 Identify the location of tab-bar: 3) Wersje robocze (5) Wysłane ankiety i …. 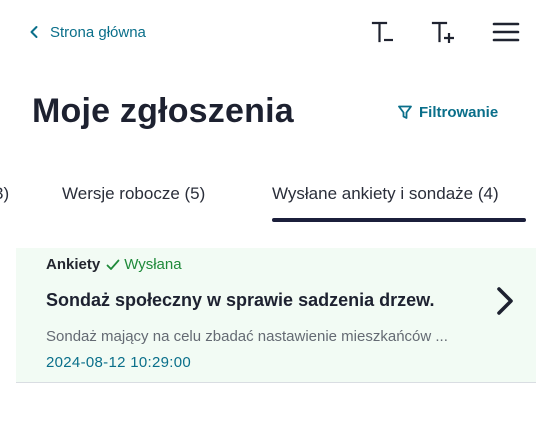
(275, 200).